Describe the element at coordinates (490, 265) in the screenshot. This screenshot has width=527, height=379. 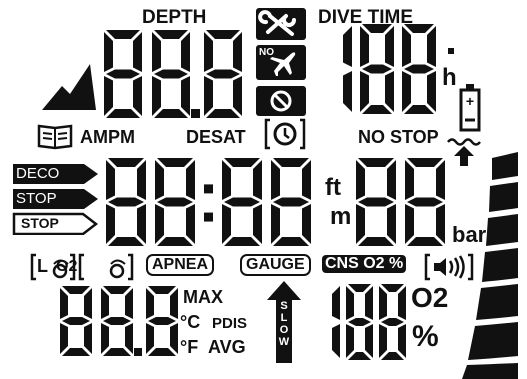
I see `bar-graph` at that location.